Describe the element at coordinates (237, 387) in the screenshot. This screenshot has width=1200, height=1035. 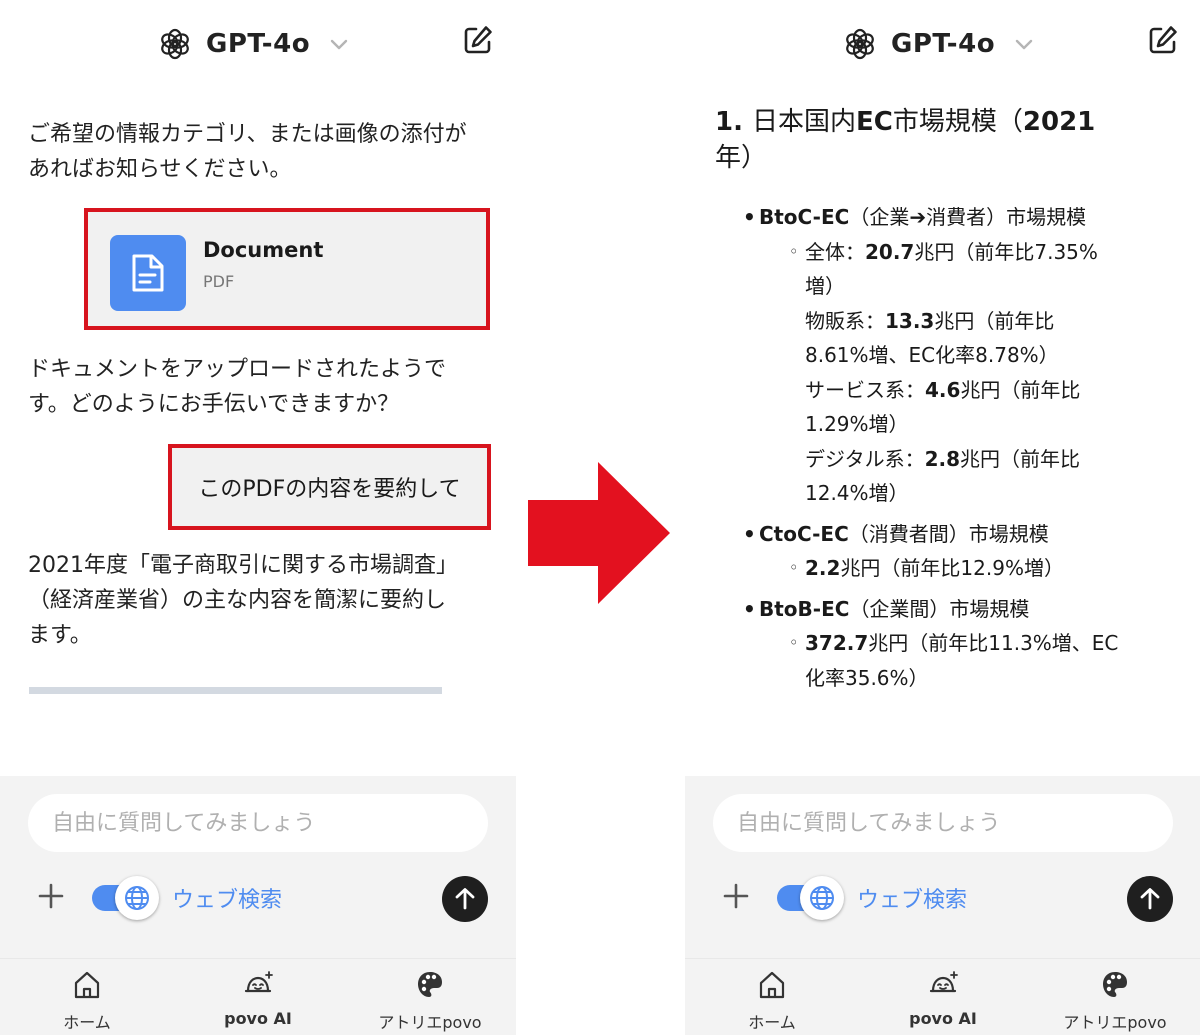
I see `assistant-message: ドキュメントをアップロードされたようです。どのようにお手伝いできますか？` at that location.